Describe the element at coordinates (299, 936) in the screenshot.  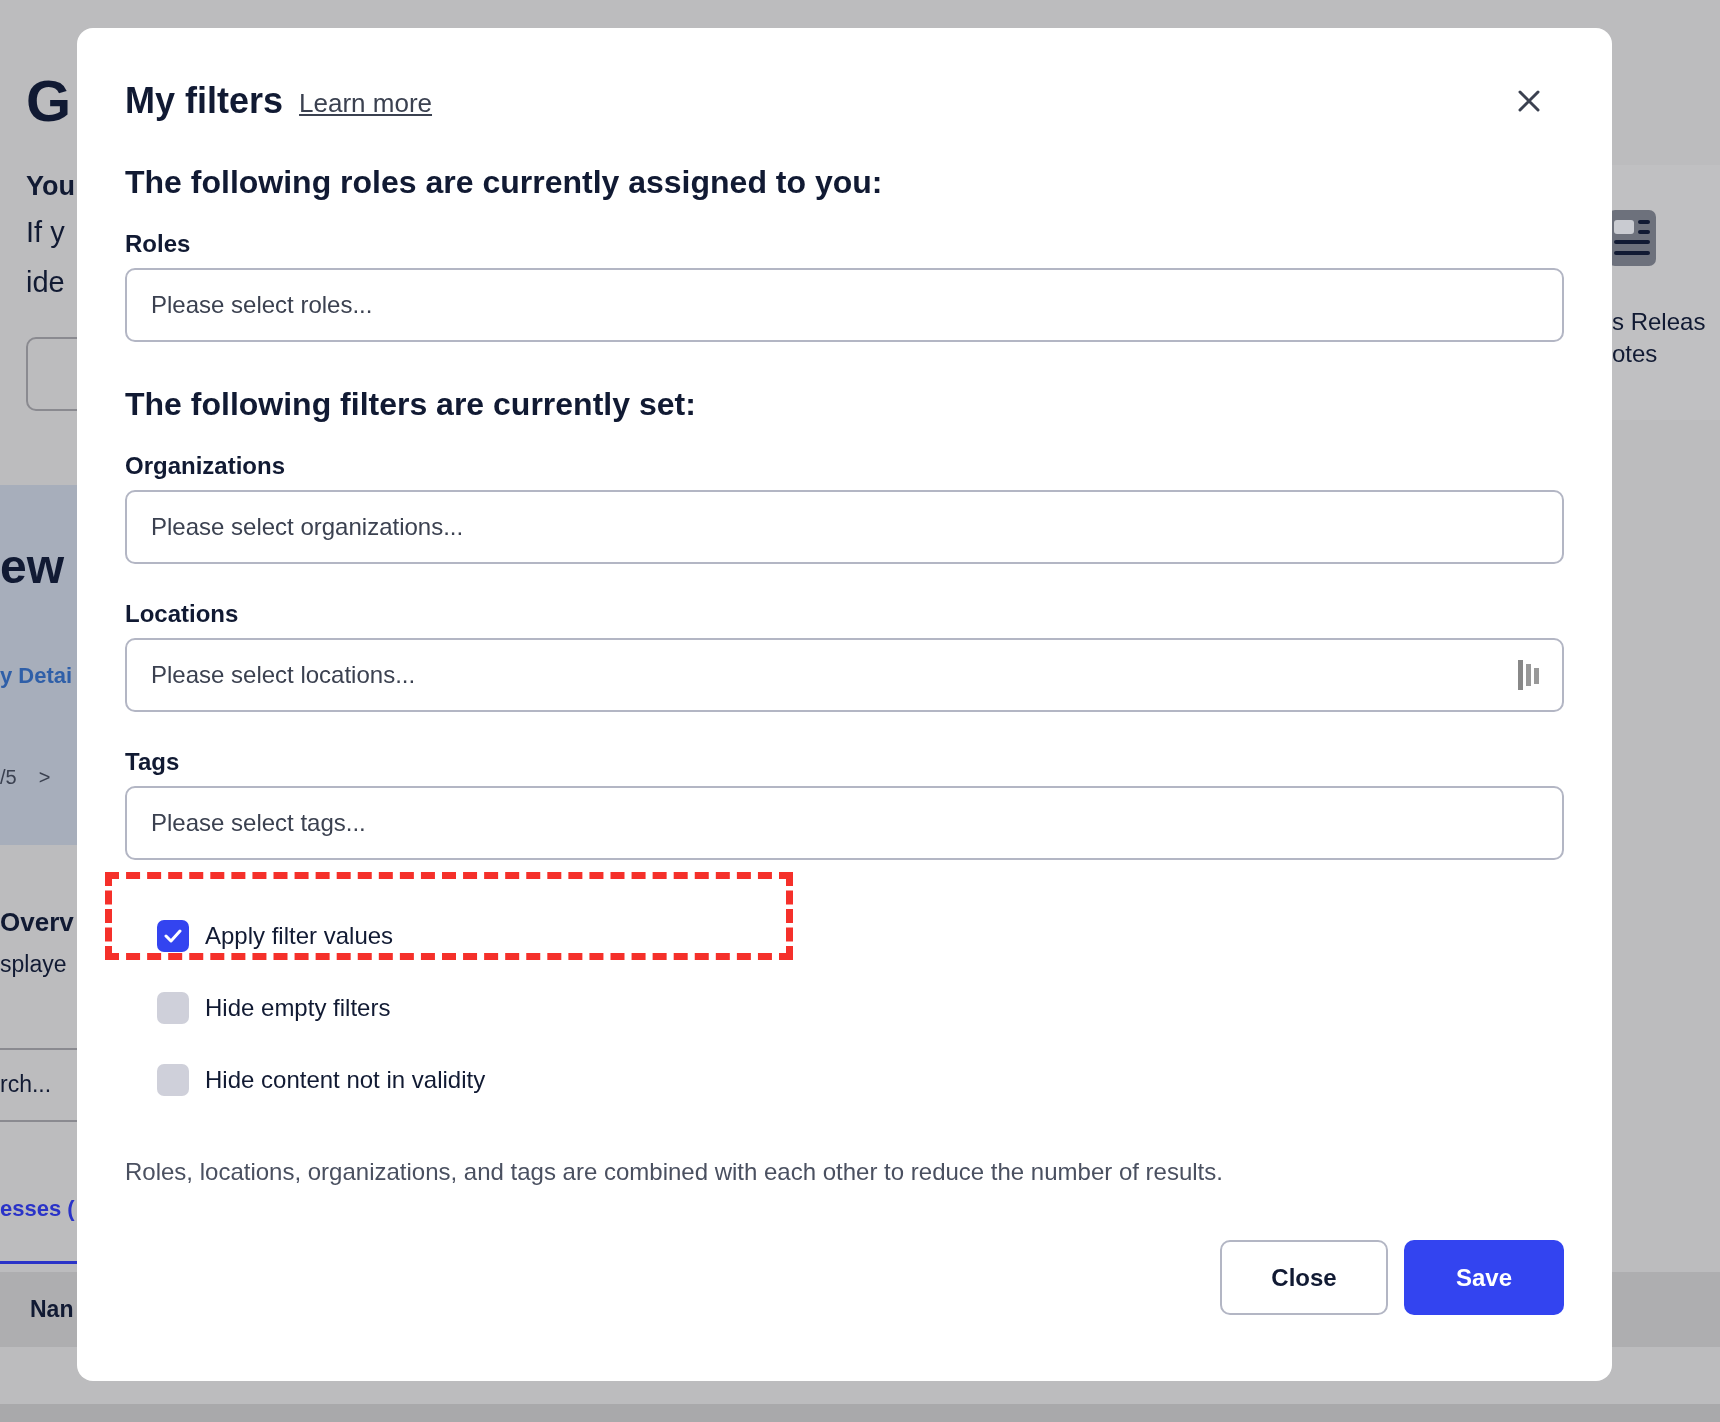
I see `checkbox-label: Apply filter values` at that location.